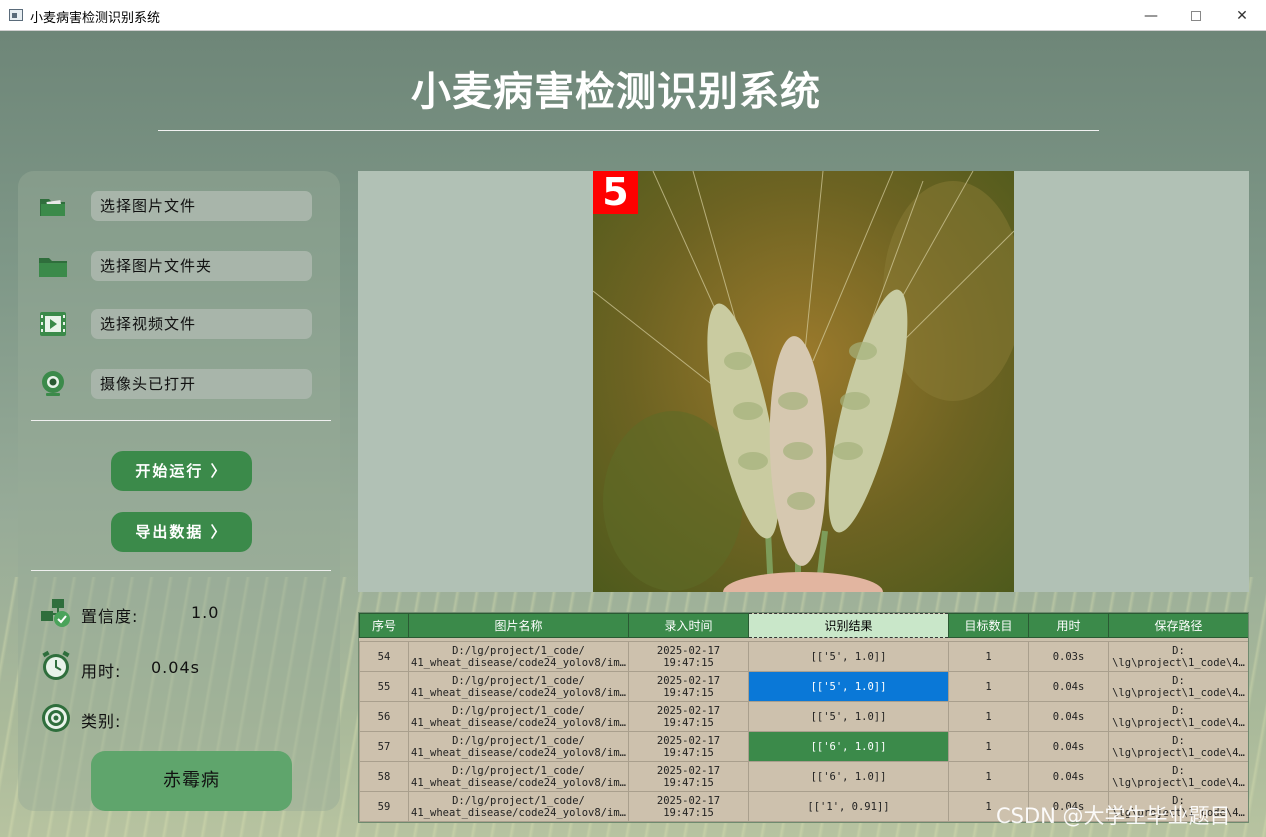 Image resolution: width=1266 pixels, height=837 pixels. I want to click on maximize-icon, so click(1196, 15).